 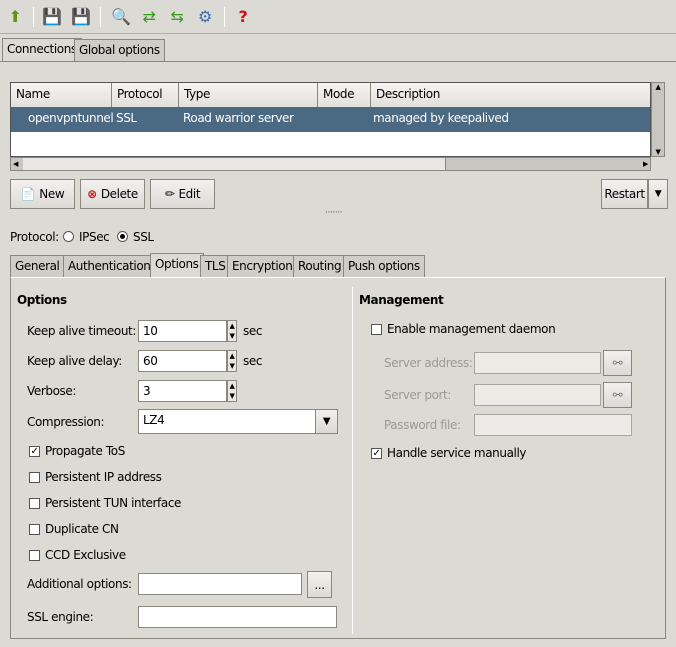 I want to click on keep-alive-delay-spinner: ▲ ▼, so click(x=232, y=361).